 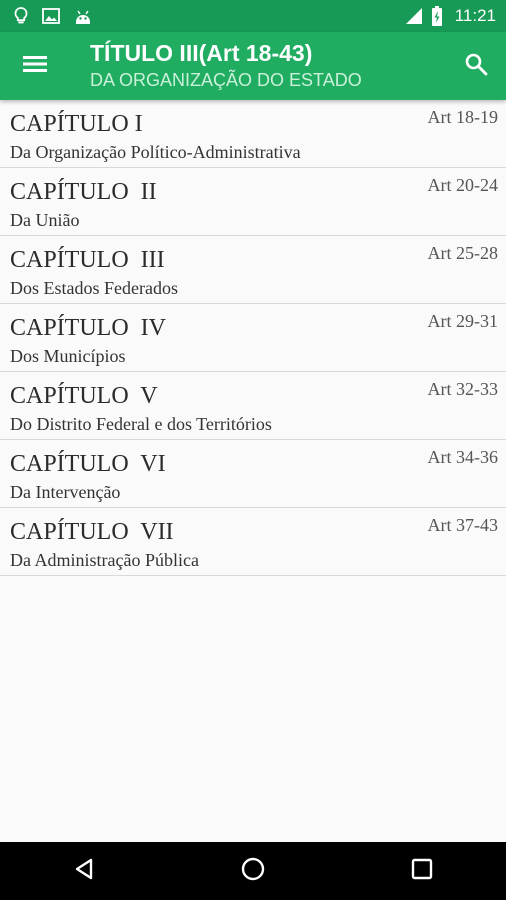 What do you see at coordinates (463, 457) in the screenshot?
I see `chapter-article-range: Art 34-36` at bounding box center [463, 457].